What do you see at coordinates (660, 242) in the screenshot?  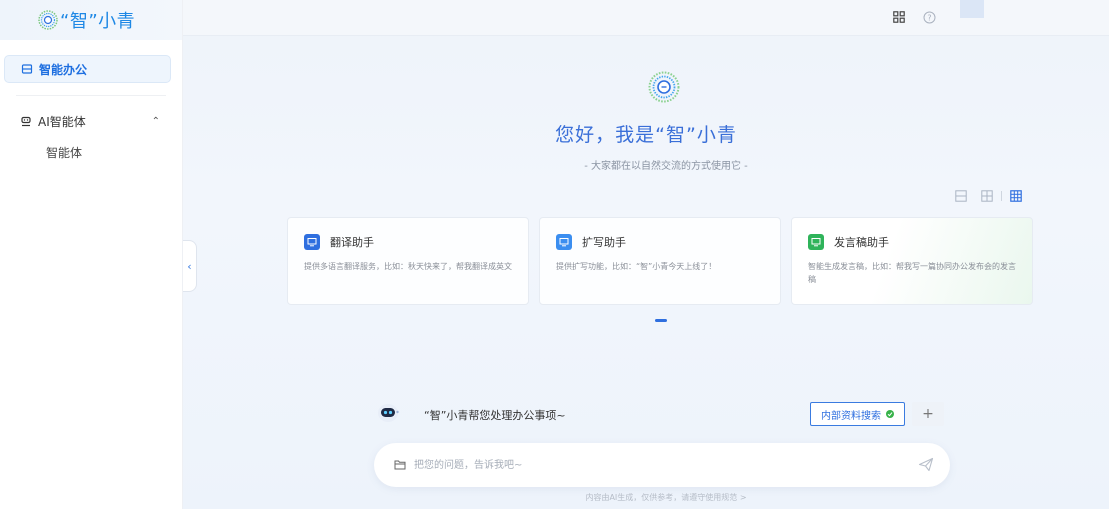 I see `card-header: 扩写助手` at bounding box center [660, 242].